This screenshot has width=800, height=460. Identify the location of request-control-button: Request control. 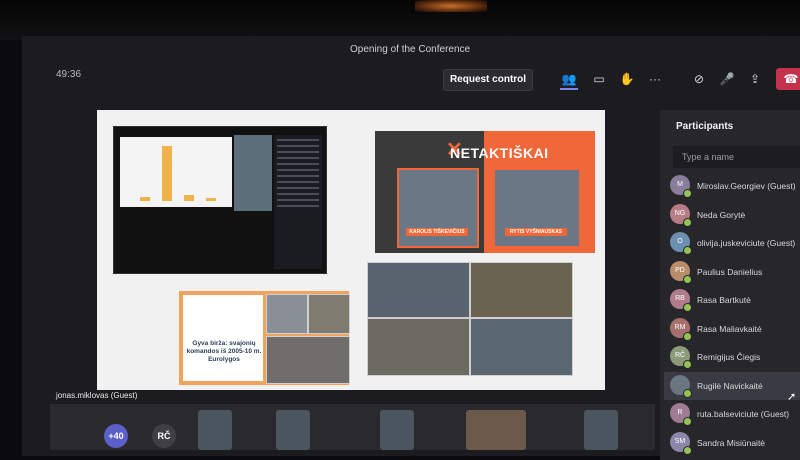
(488, 80).